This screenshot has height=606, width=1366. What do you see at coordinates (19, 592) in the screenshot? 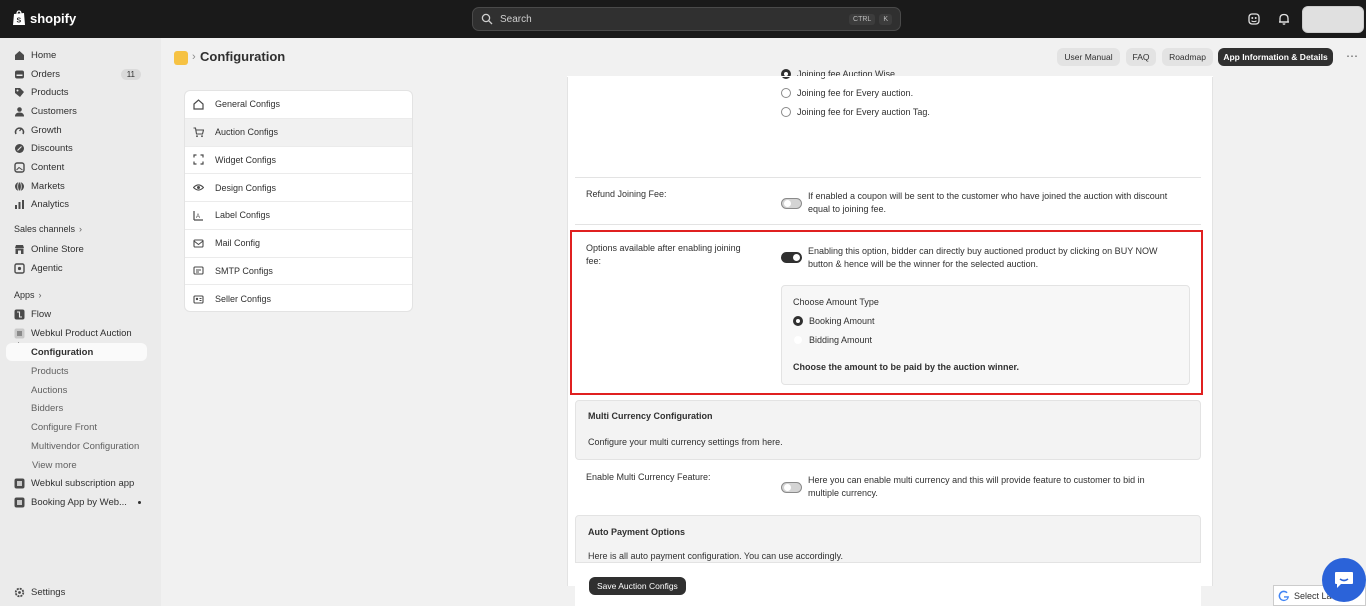
I see `gear-icon` at bounding box center [19, 592].